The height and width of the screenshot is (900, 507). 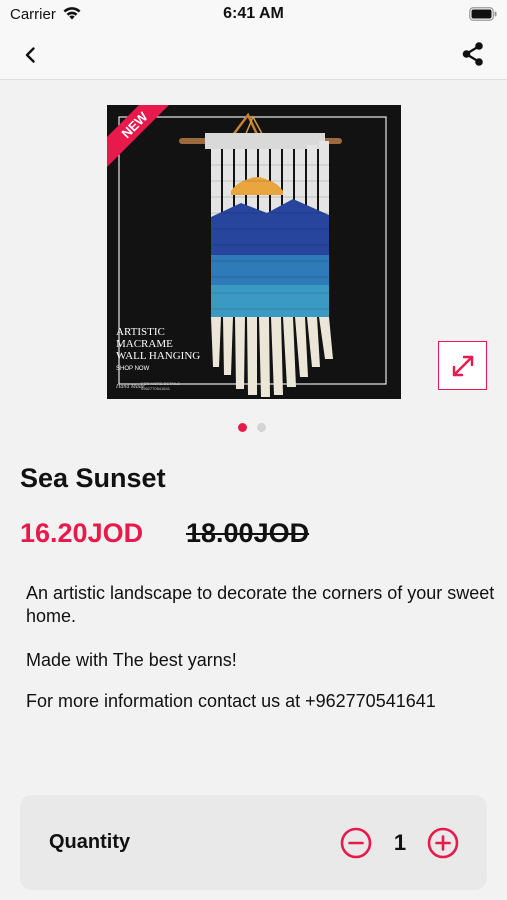 What do you see at coordinates (131, 660) in the screenshot?
I see `product-description-2: Made with The best yarns!` at bounding box center [131, 660].